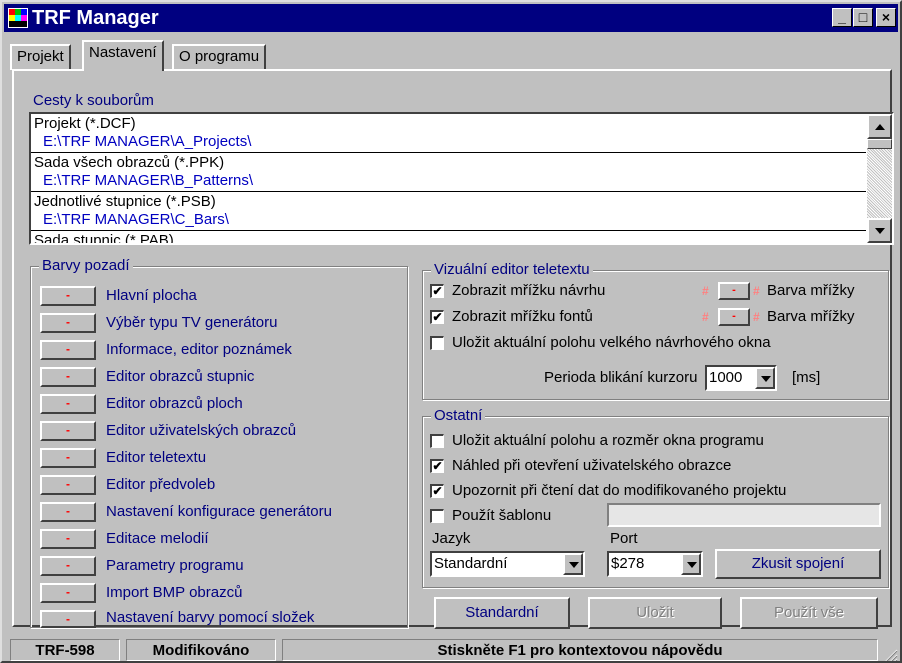  I want to click on standard-button: Standardní, so click(502, 613).